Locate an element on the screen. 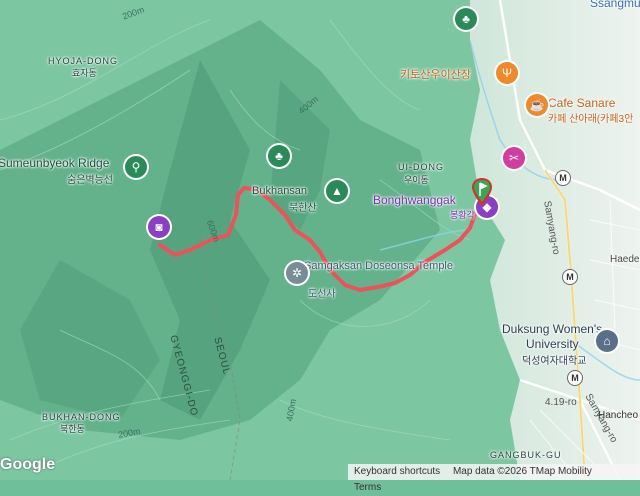  place-label-cafe-sanare-ko: 카페 산아래(카페3안 is located at coordinates (591, 119).